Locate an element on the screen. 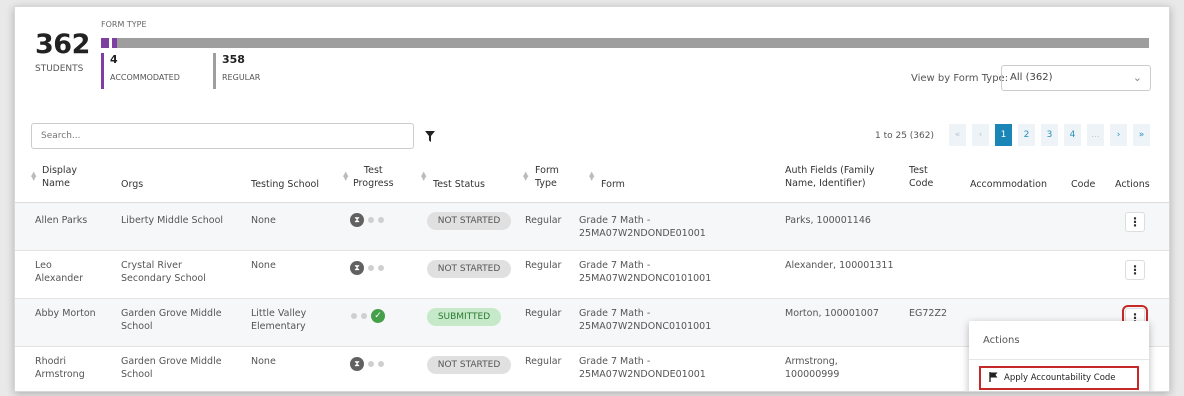 This screenshot has height=396, width=1184. cell-auth-fields: Alexander, 100001311 is located at coordinates (839, 265).